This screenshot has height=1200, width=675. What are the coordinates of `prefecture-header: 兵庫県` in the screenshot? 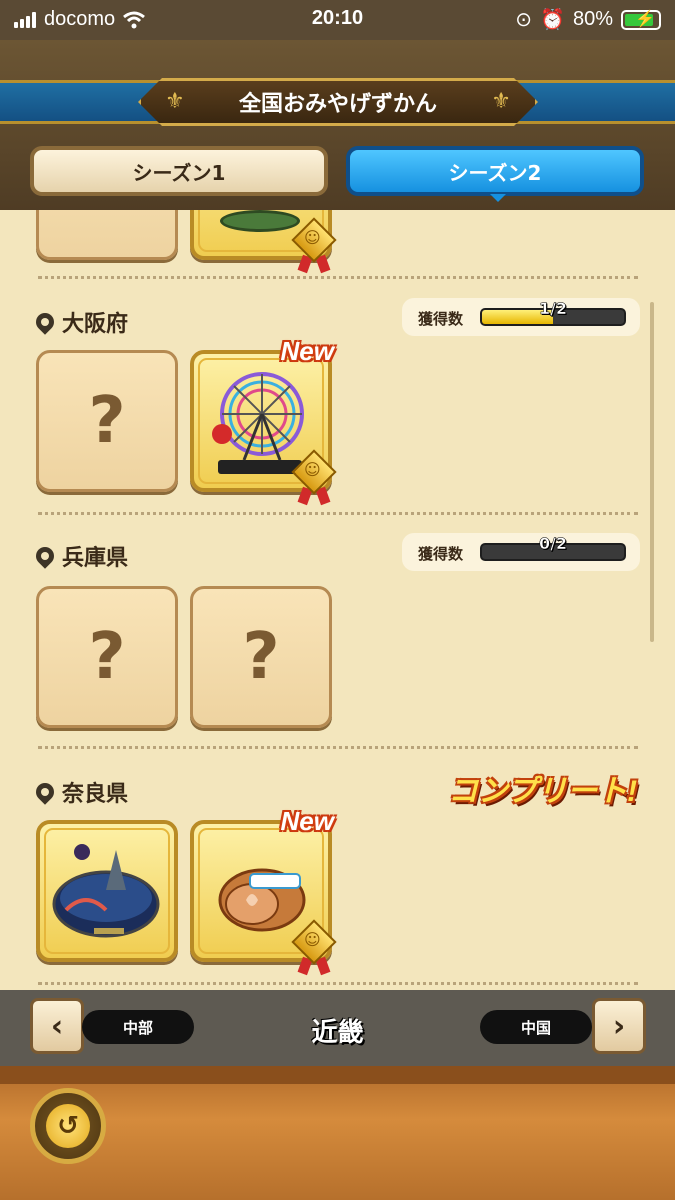 It's located at (80, 556).